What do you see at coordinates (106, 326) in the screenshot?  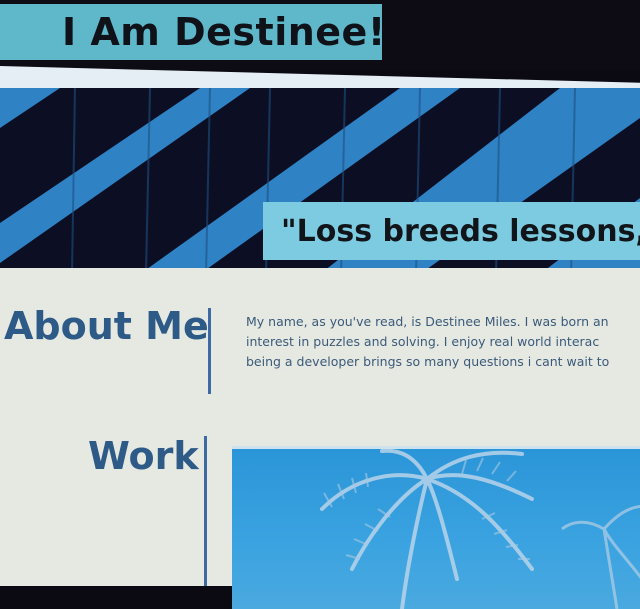 I see `about-heading: About Me` at bounding box center [106, 326].